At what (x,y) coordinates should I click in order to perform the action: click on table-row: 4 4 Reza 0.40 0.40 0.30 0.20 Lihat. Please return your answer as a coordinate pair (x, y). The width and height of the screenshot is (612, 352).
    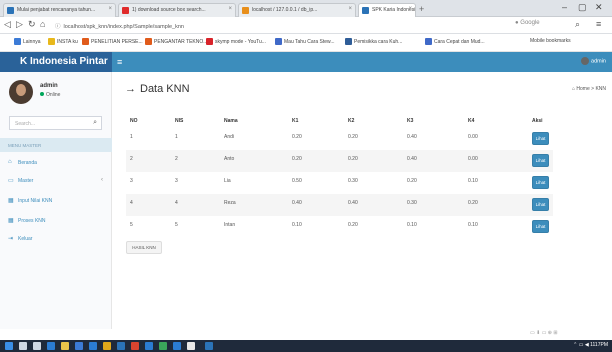
    Looking at the image, I should click on (339, 205).